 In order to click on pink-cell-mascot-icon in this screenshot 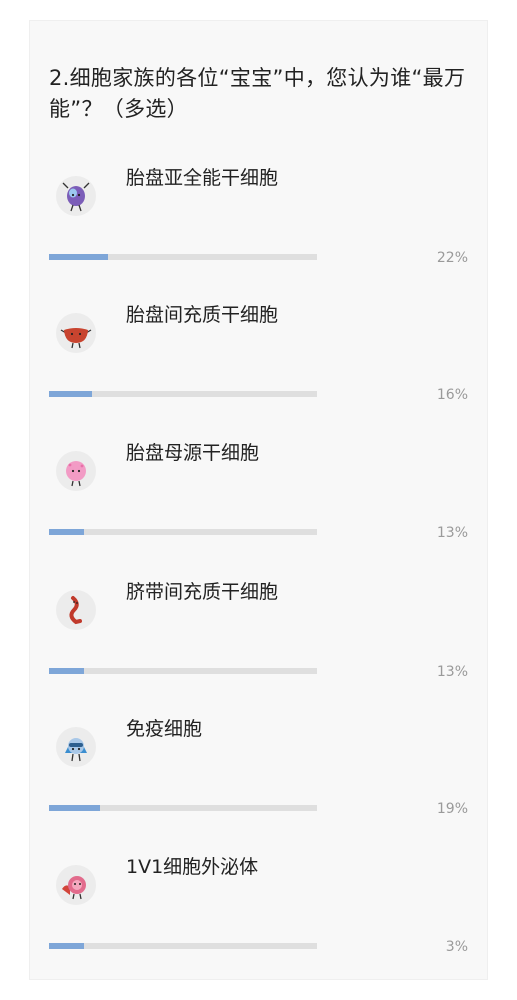, I will do `click(76, 471)`.